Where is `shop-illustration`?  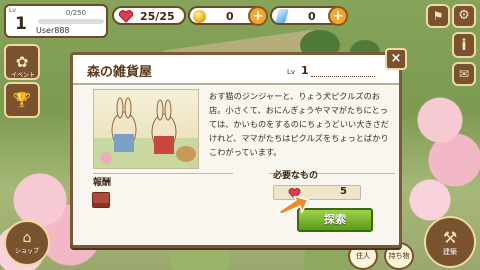
shop-illustration is located at coordinates (146, 129).